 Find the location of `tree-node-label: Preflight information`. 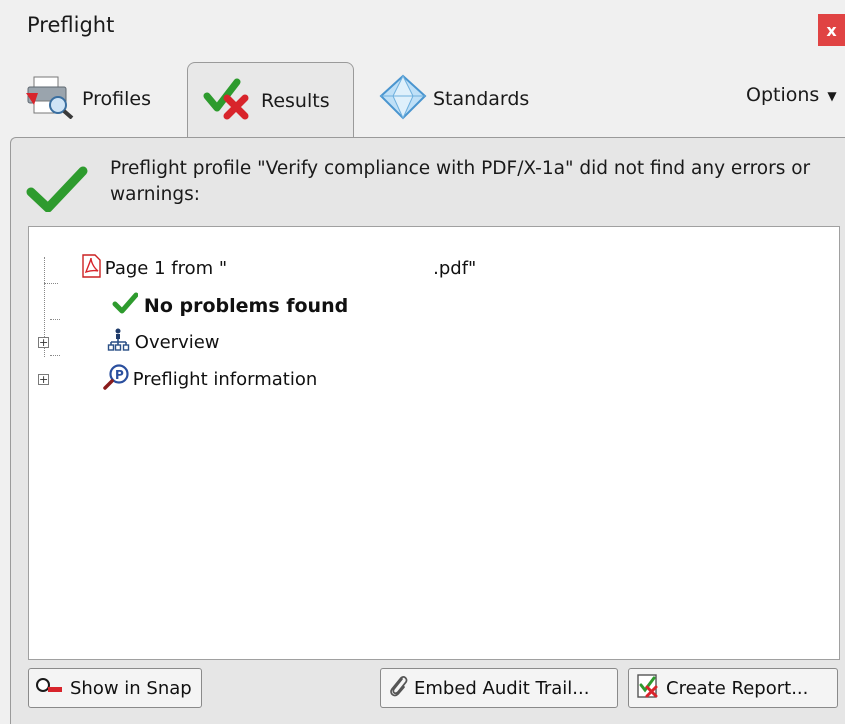

tree-node-label: Preflight information is located at coordinates (225, 379).